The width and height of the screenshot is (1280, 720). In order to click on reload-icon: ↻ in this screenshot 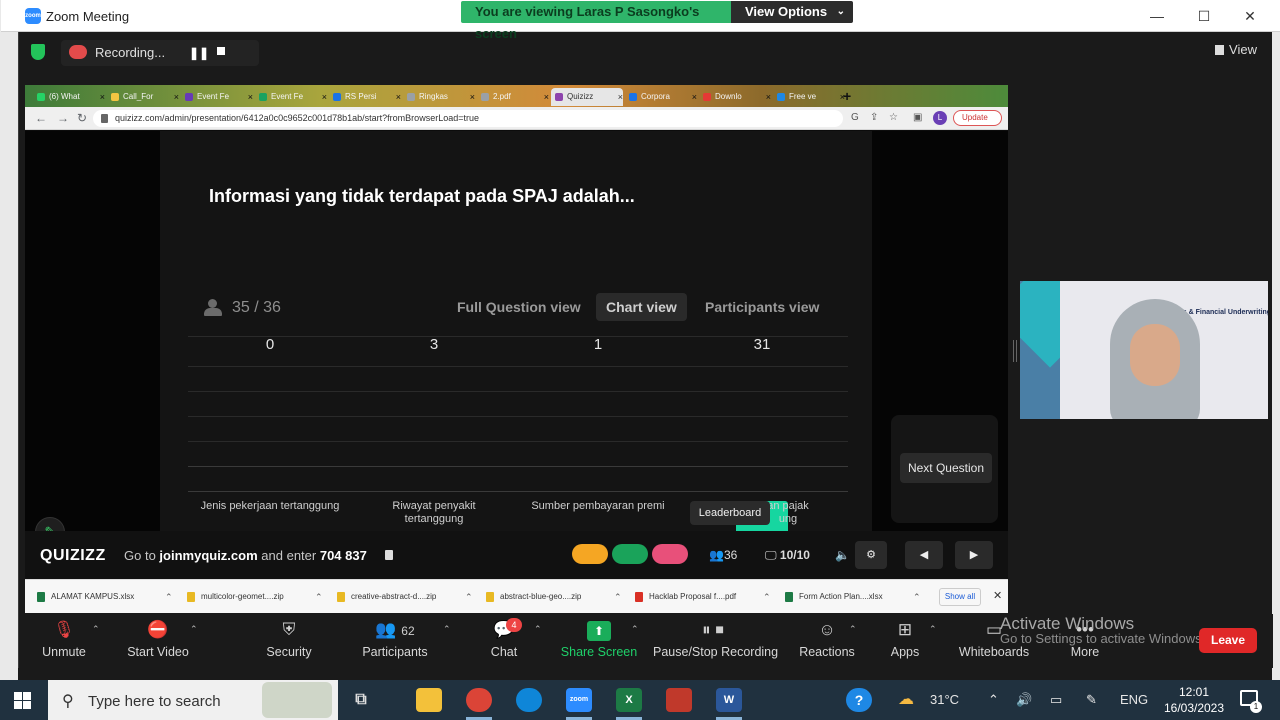, I will do `click(82, 118)`.